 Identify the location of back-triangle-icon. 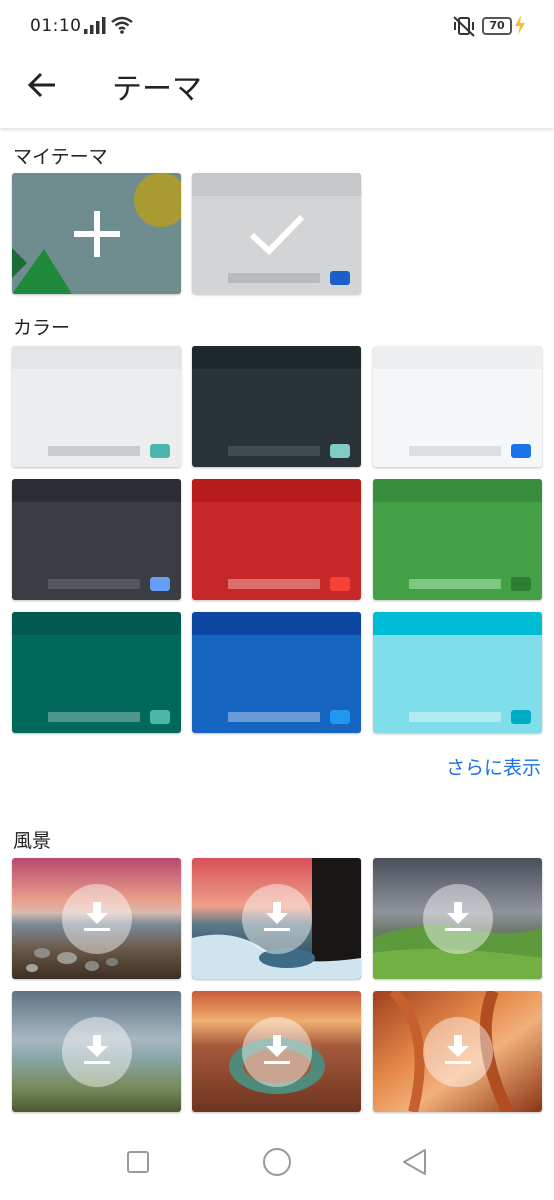
(415, 1162).